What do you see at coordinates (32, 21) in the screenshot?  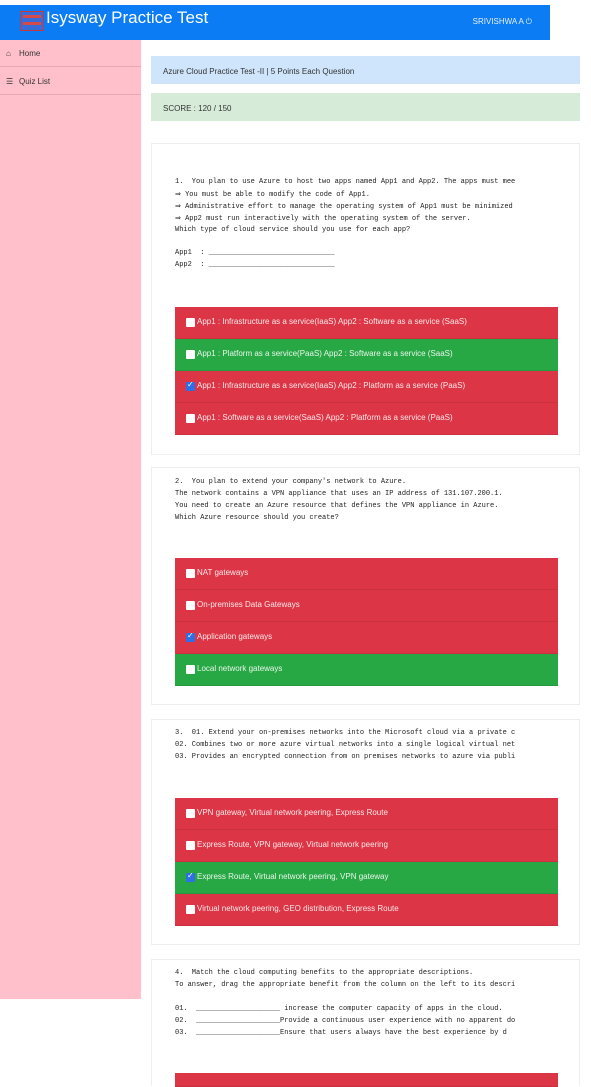 I see `logo` at bounding box center [32, 21].